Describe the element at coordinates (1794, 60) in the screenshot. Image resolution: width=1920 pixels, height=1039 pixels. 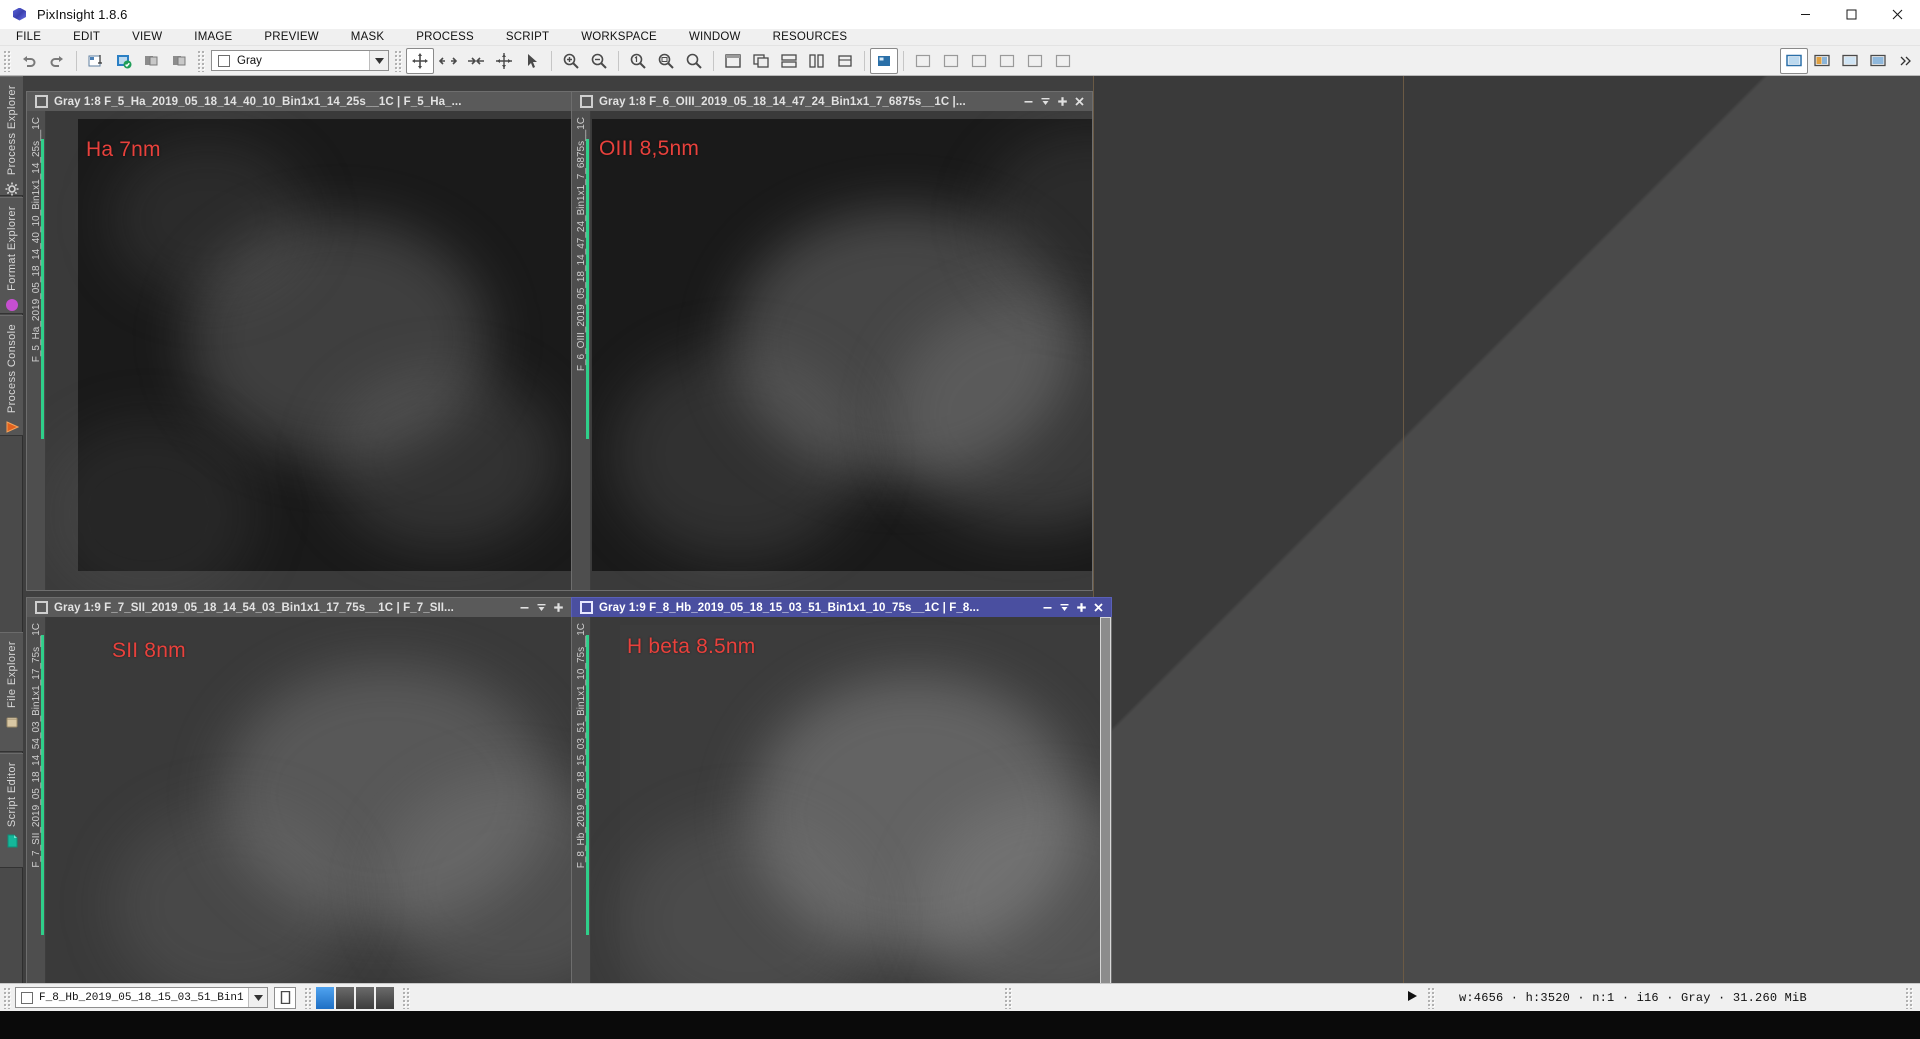
I see `screen-icon` at that location.